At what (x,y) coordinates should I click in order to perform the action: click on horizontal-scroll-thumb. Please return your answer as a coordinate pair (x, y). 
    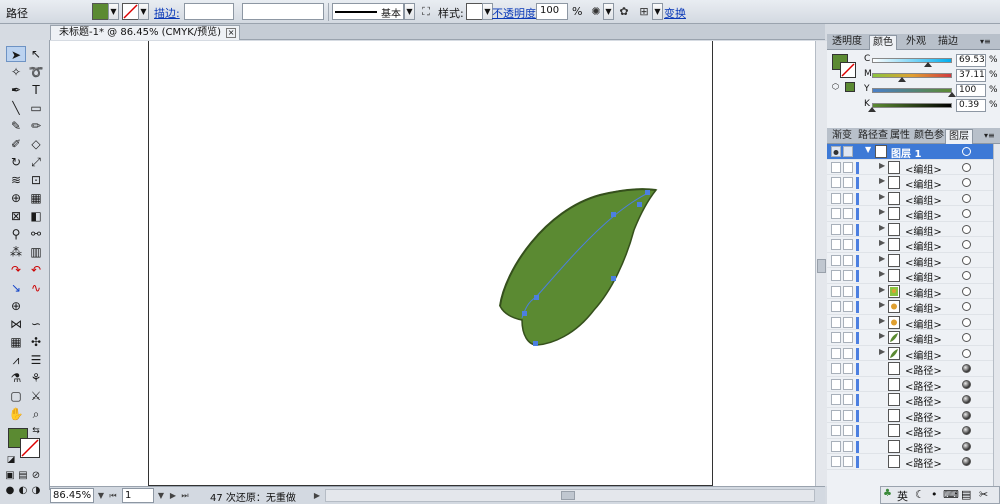
    Looking at the image, I should click on (568, 495).